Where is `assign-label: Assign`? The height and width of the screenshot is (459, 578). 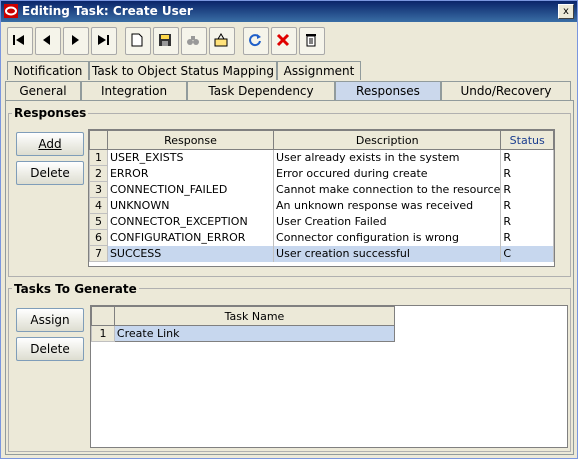
assign-label: Assign is located at coordinates (50, 320).